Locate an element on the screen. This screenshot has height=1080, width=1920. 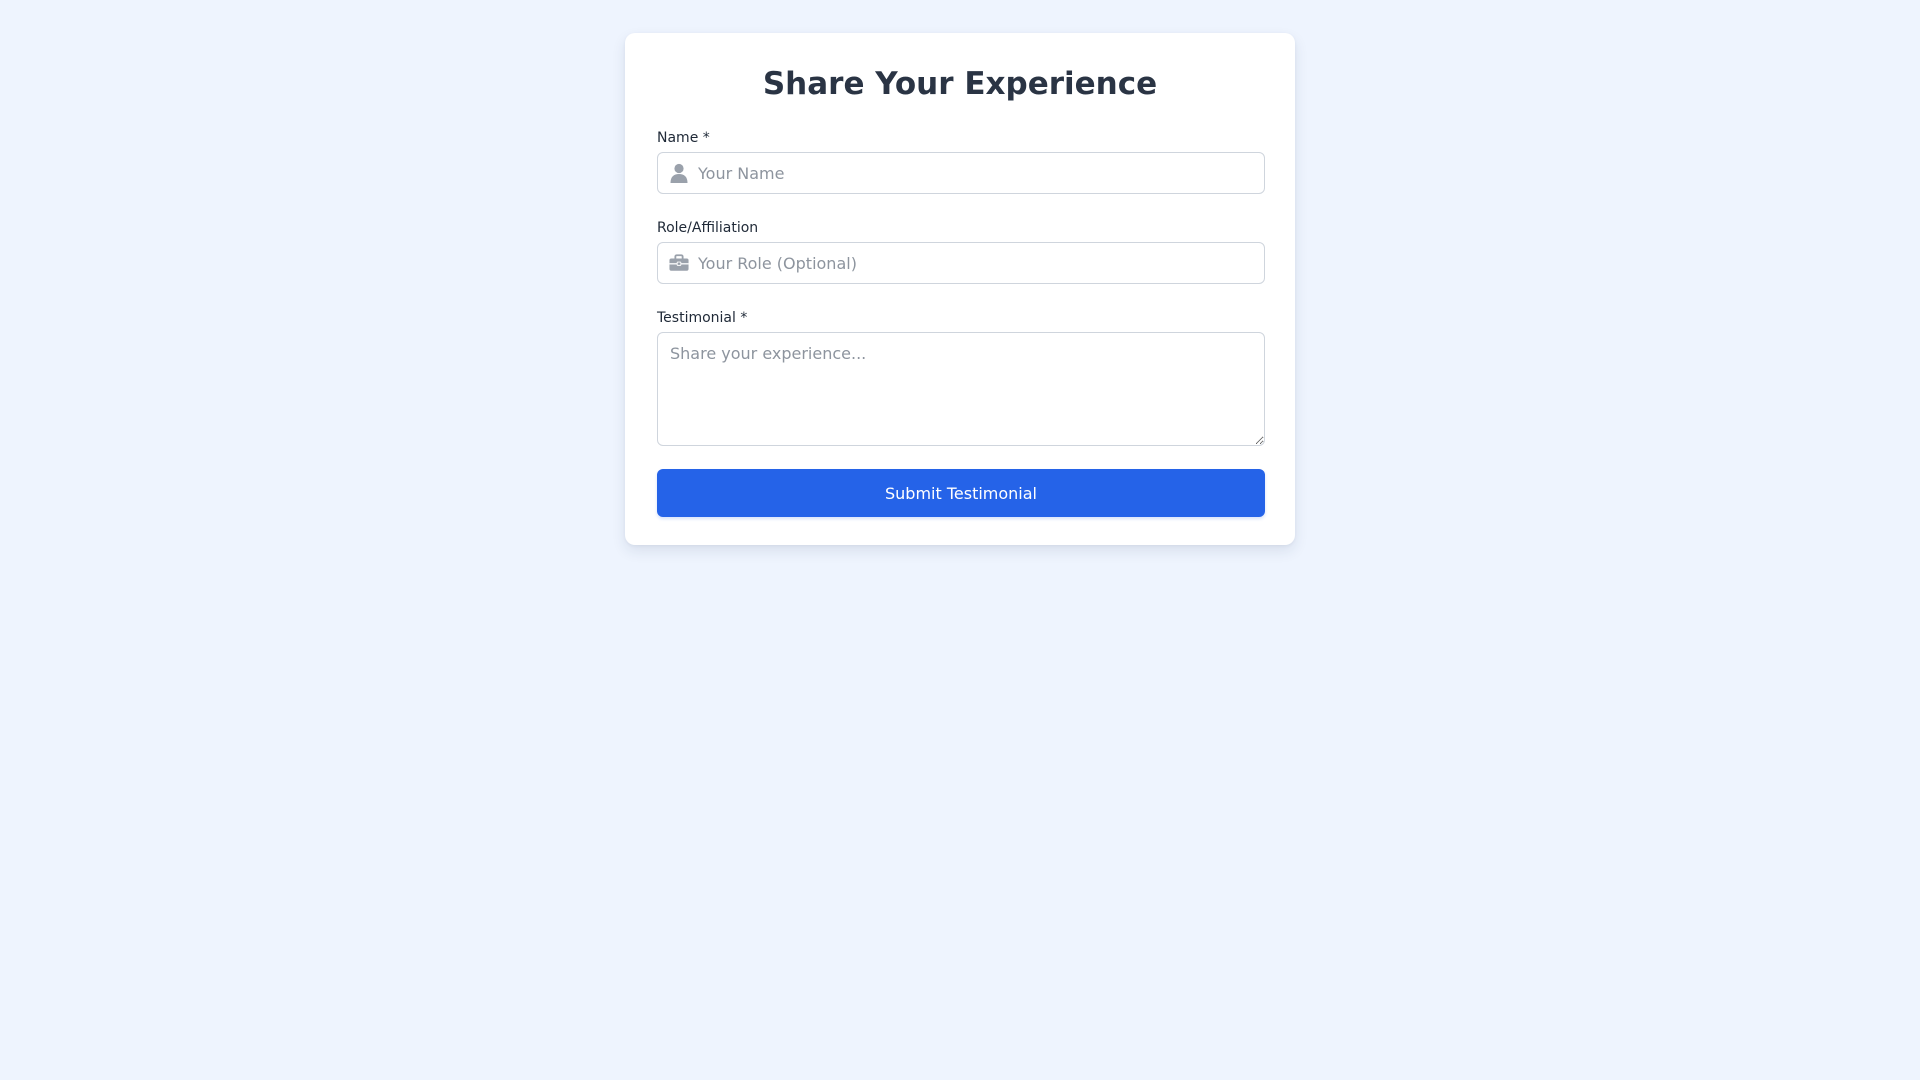
testimonial-label: Testimonial * is located at coordinates (702, 318).